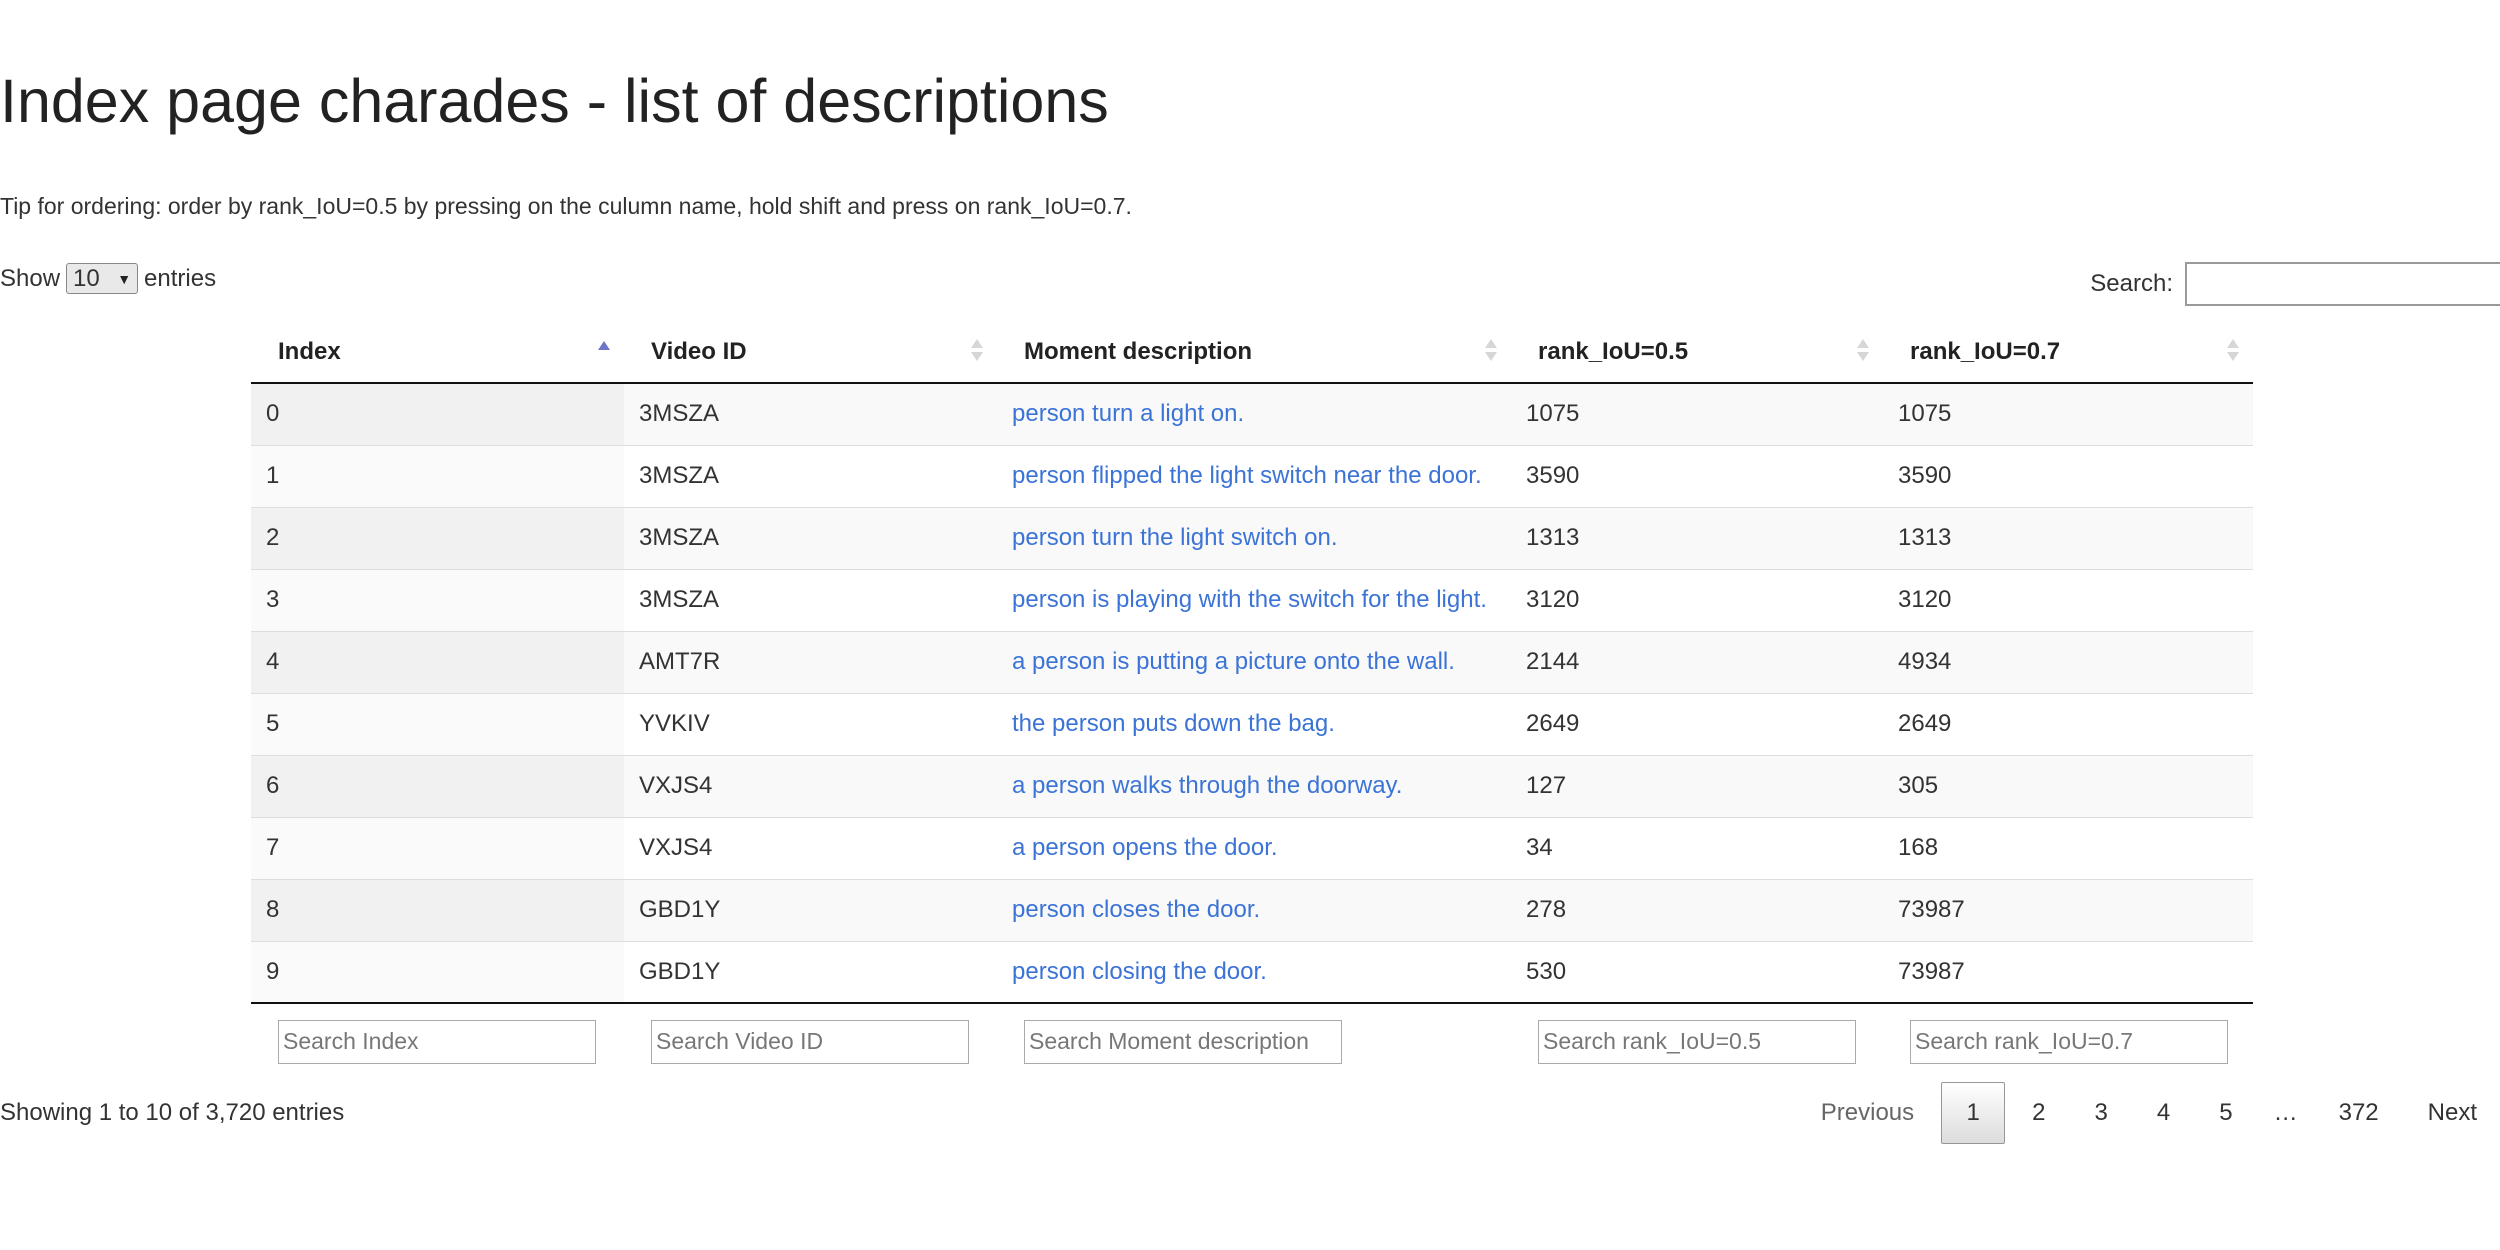 This screenshot has height=1250, width=2500. What do you see at coordinates (1138, 351) in the screenshot?
I see `column-header-label: Moment description` at bounding box center [1138, 351].